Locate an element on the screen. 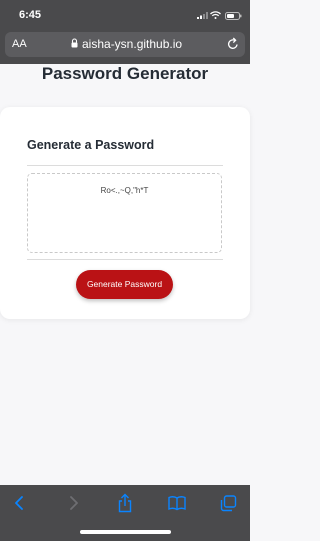 The width and height of the screenshot is (320, 541). text-size-button: AA is located at coordinates (19, 44).